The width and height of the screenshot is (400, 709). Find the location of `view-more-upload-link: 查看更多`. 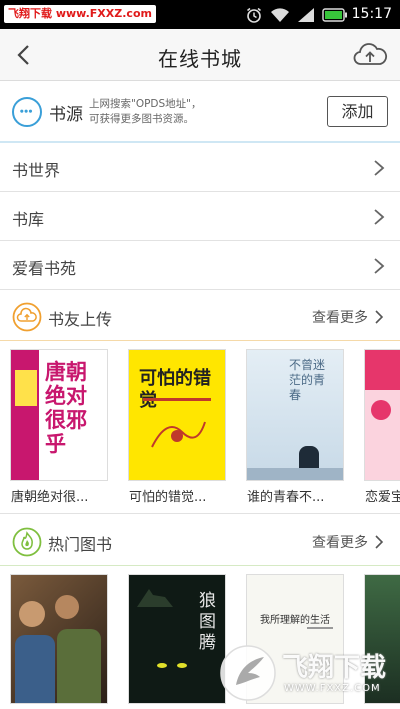

view-more-upload-link: 查看更多 is located at coordinates (348, 317).